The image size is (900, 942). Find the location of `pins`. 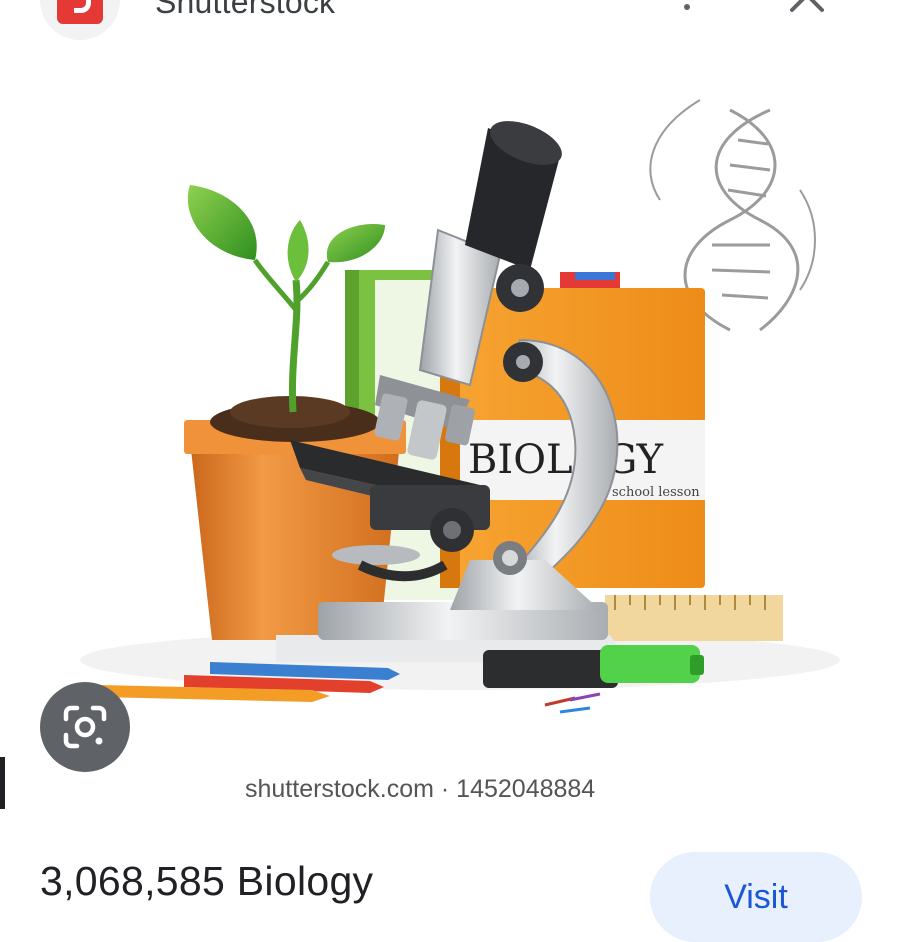

pins is located at coordinates (572, 703).